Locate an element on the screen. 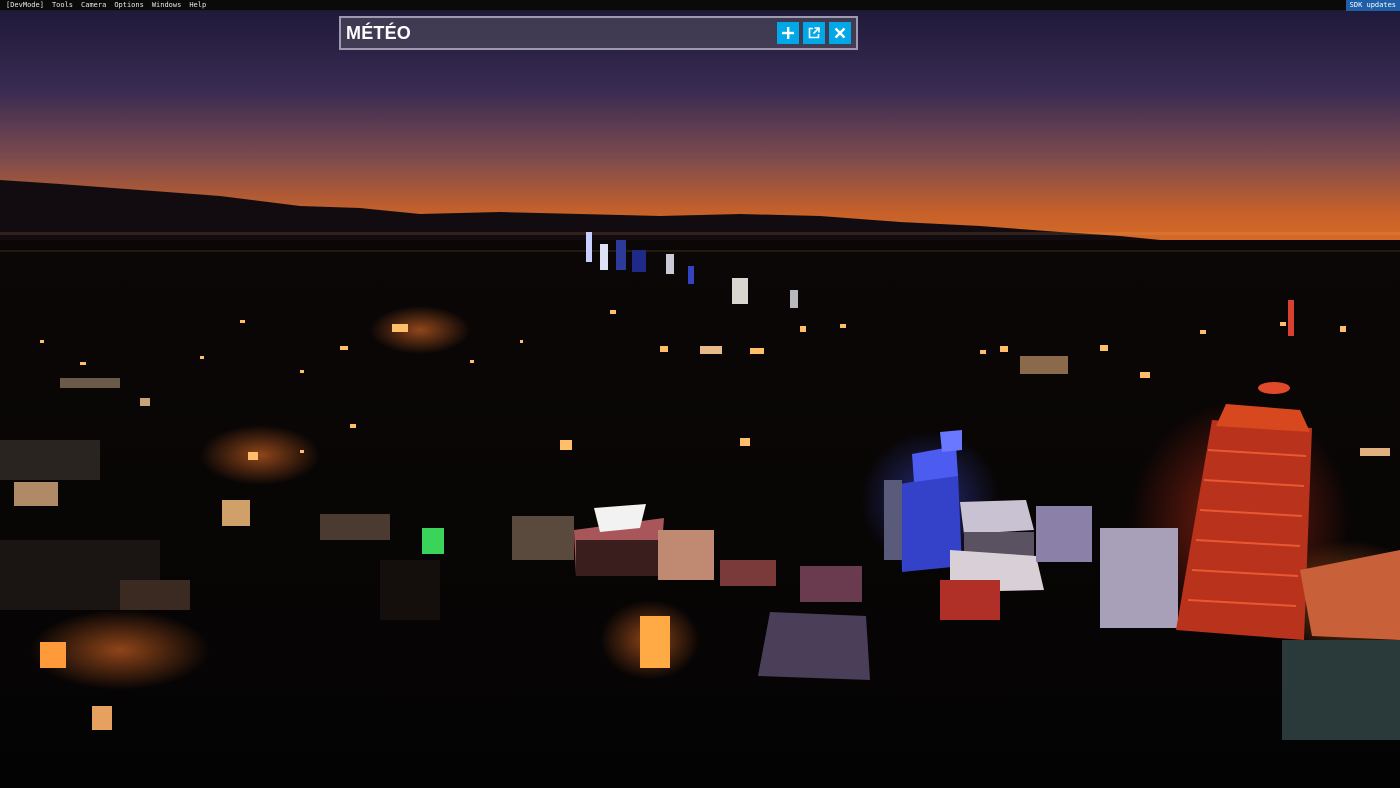 This screenshot has height=788, width=1400. menu-options: Options is located at coordinates (129, 5).